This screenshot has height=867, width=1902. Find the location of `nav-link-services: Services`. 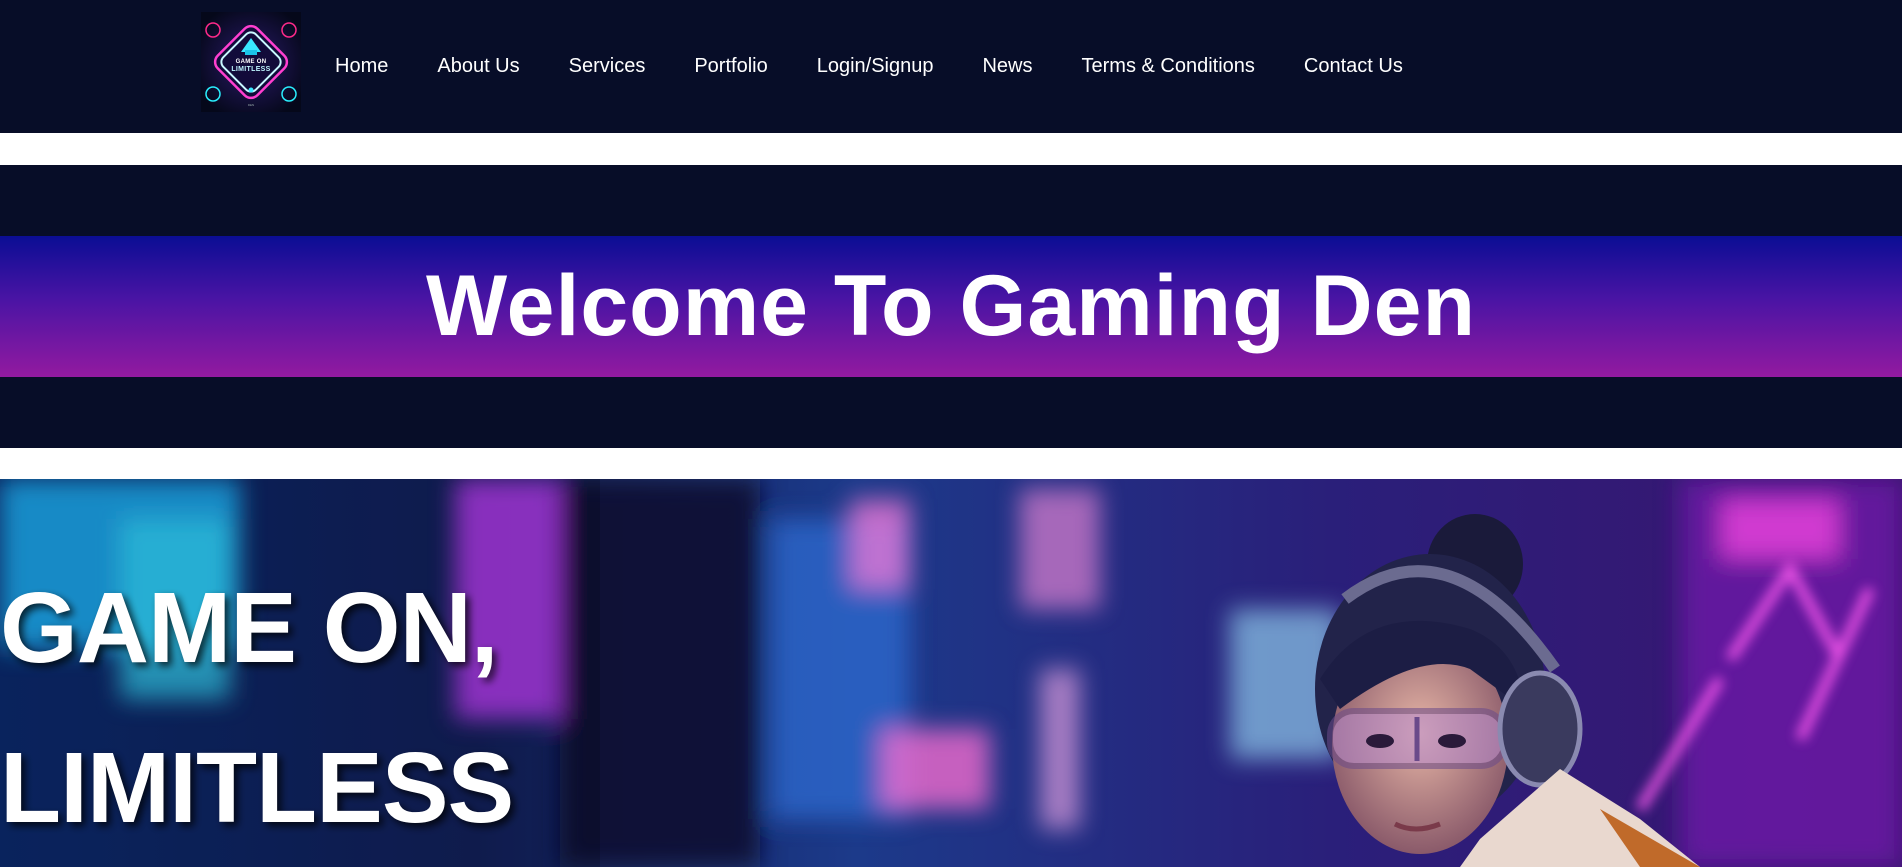

nav-link-services: Services is located at coordinates (607, 66).